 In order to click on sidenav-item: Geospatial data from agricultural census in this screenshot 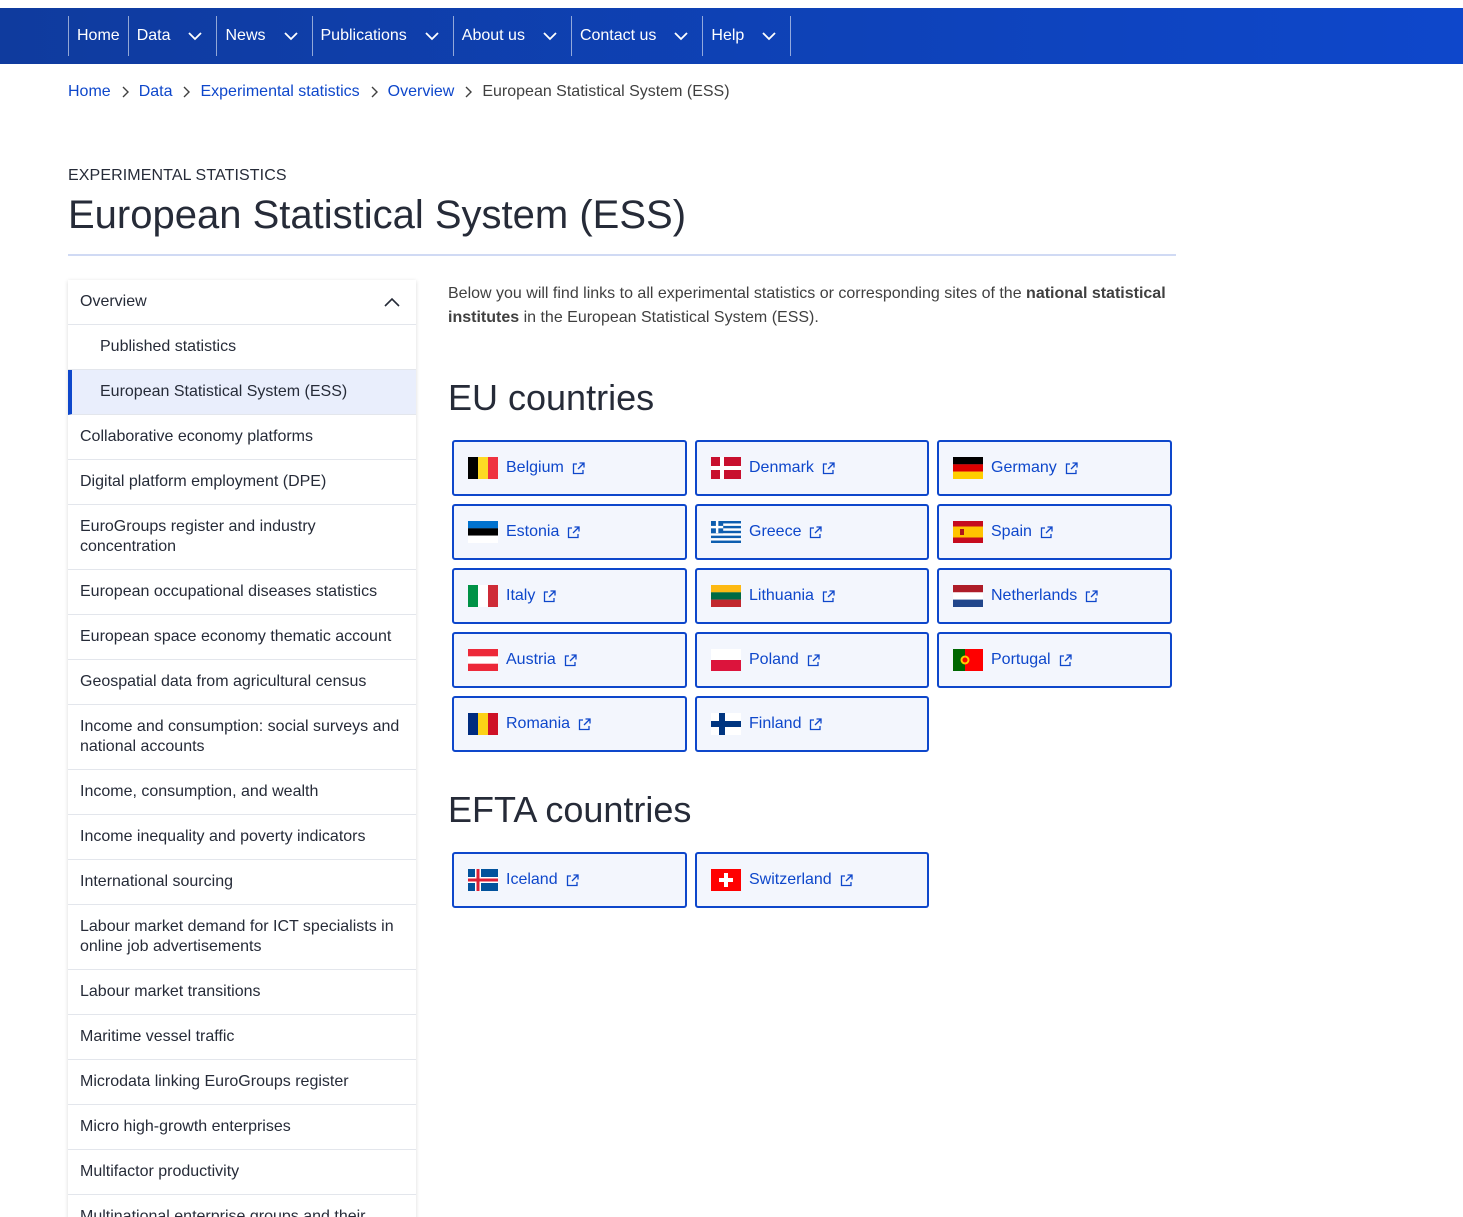, I will do `click(242, 682)`.